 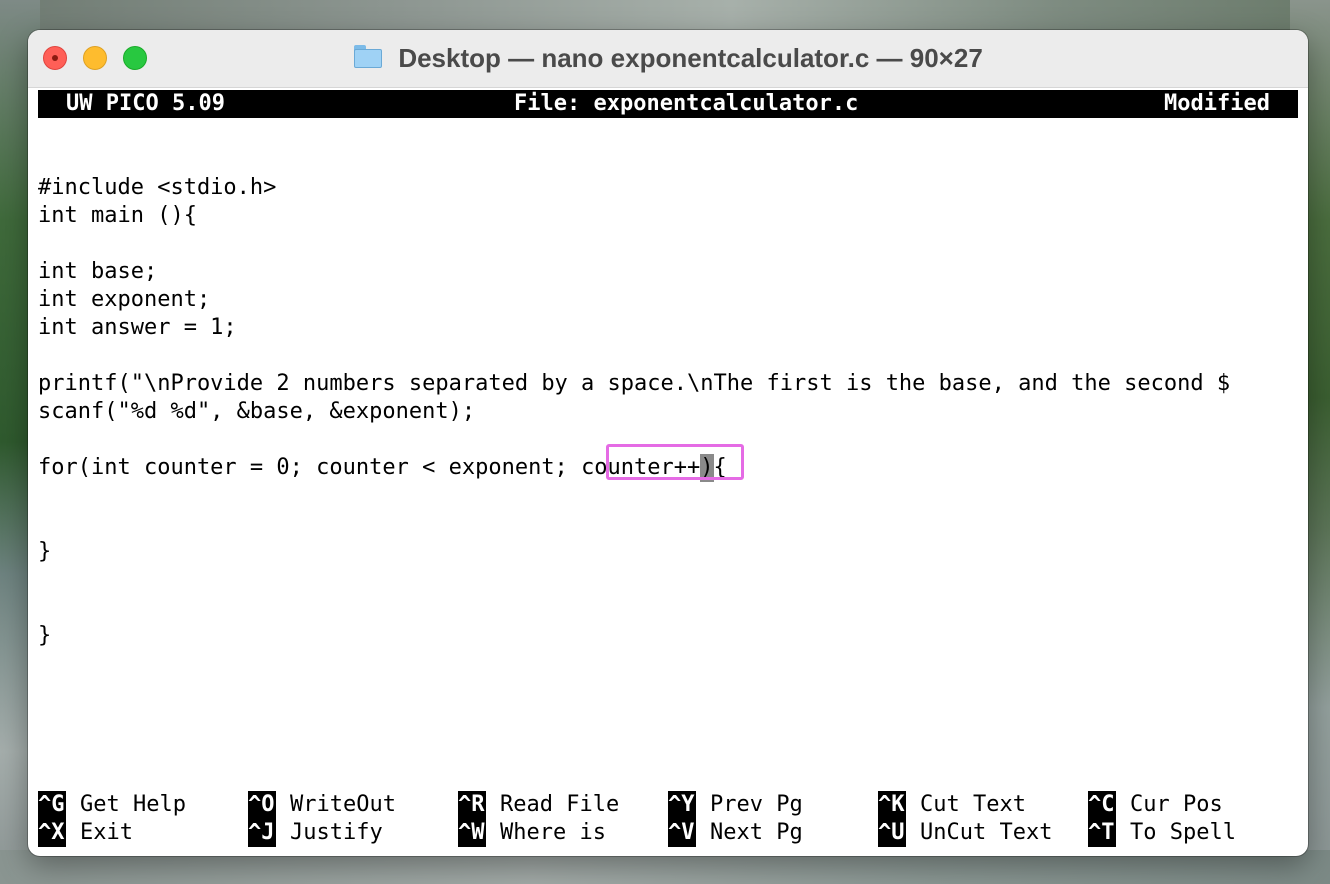 I want to click on shortcut-label: Cut Text, so click(x=973, y=804).